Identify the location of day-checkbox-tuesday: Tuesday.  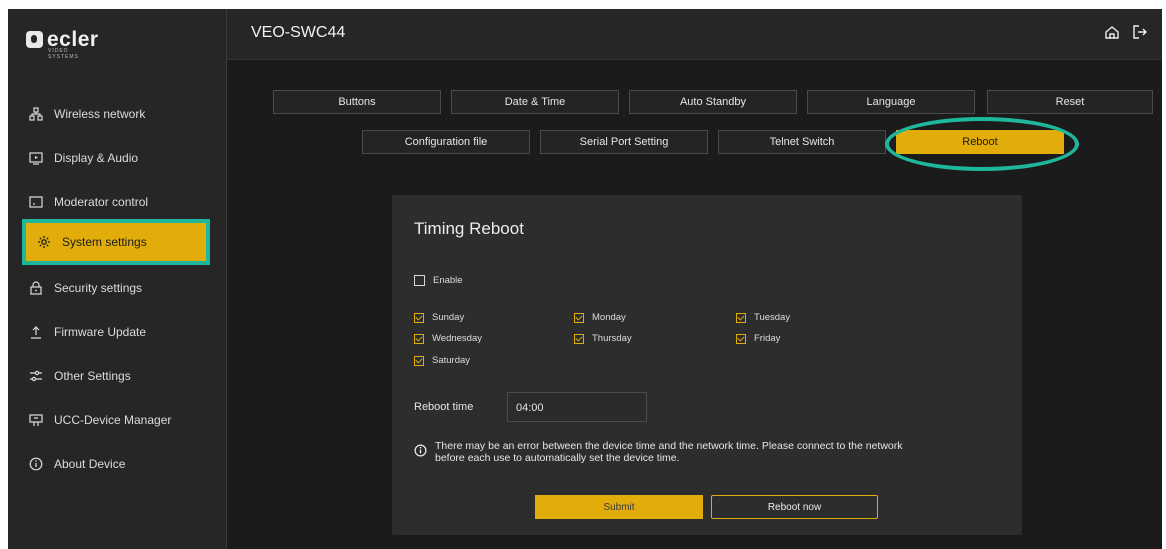
(763, 317).